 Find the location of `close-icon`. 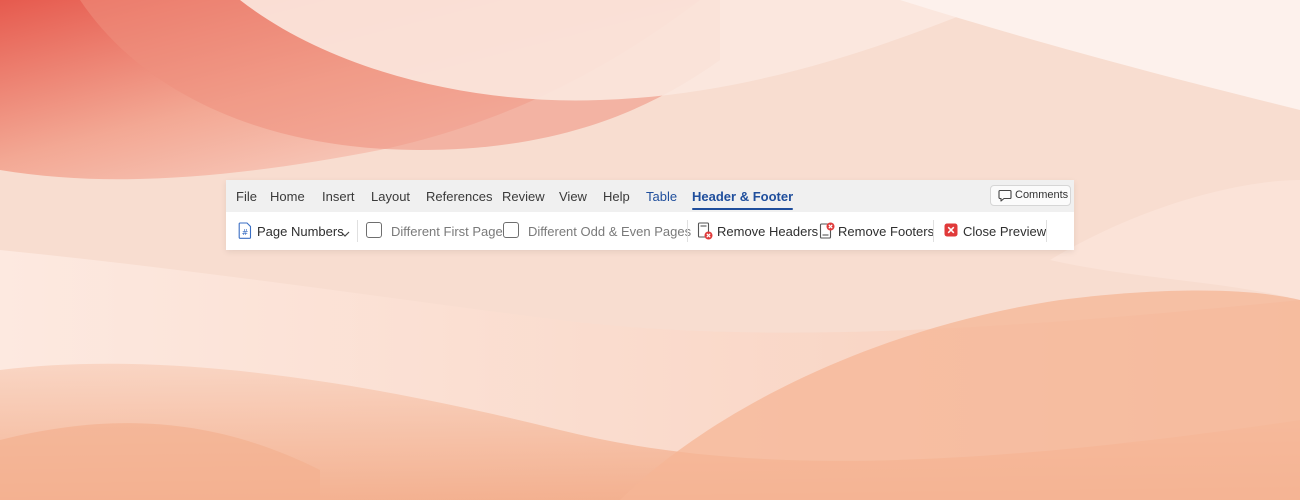

close-icon is located at coordinates (951, 232).